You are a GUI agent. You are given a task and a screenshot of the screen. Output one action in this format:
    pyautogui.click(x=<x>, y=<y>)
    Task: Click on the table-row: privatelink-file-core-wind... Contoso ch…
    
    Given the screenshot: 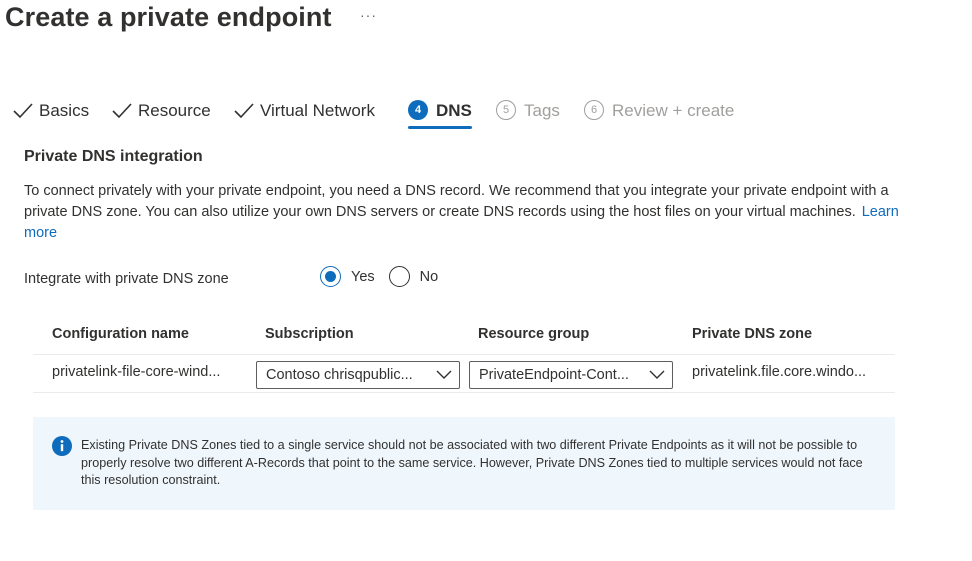 What is the action you would take?
    pyautogui.click(x=464, y=374)
    